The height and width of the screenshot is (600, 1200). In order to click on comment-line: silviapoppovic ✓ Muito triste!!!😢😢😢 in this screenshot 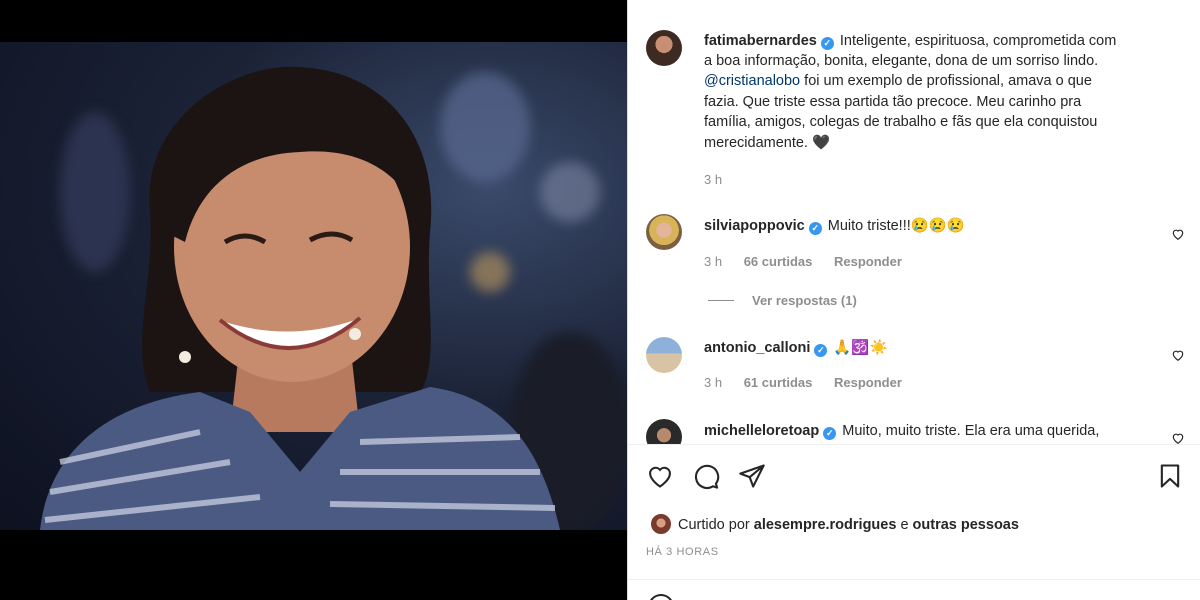, I will do `click(834, 226)`.